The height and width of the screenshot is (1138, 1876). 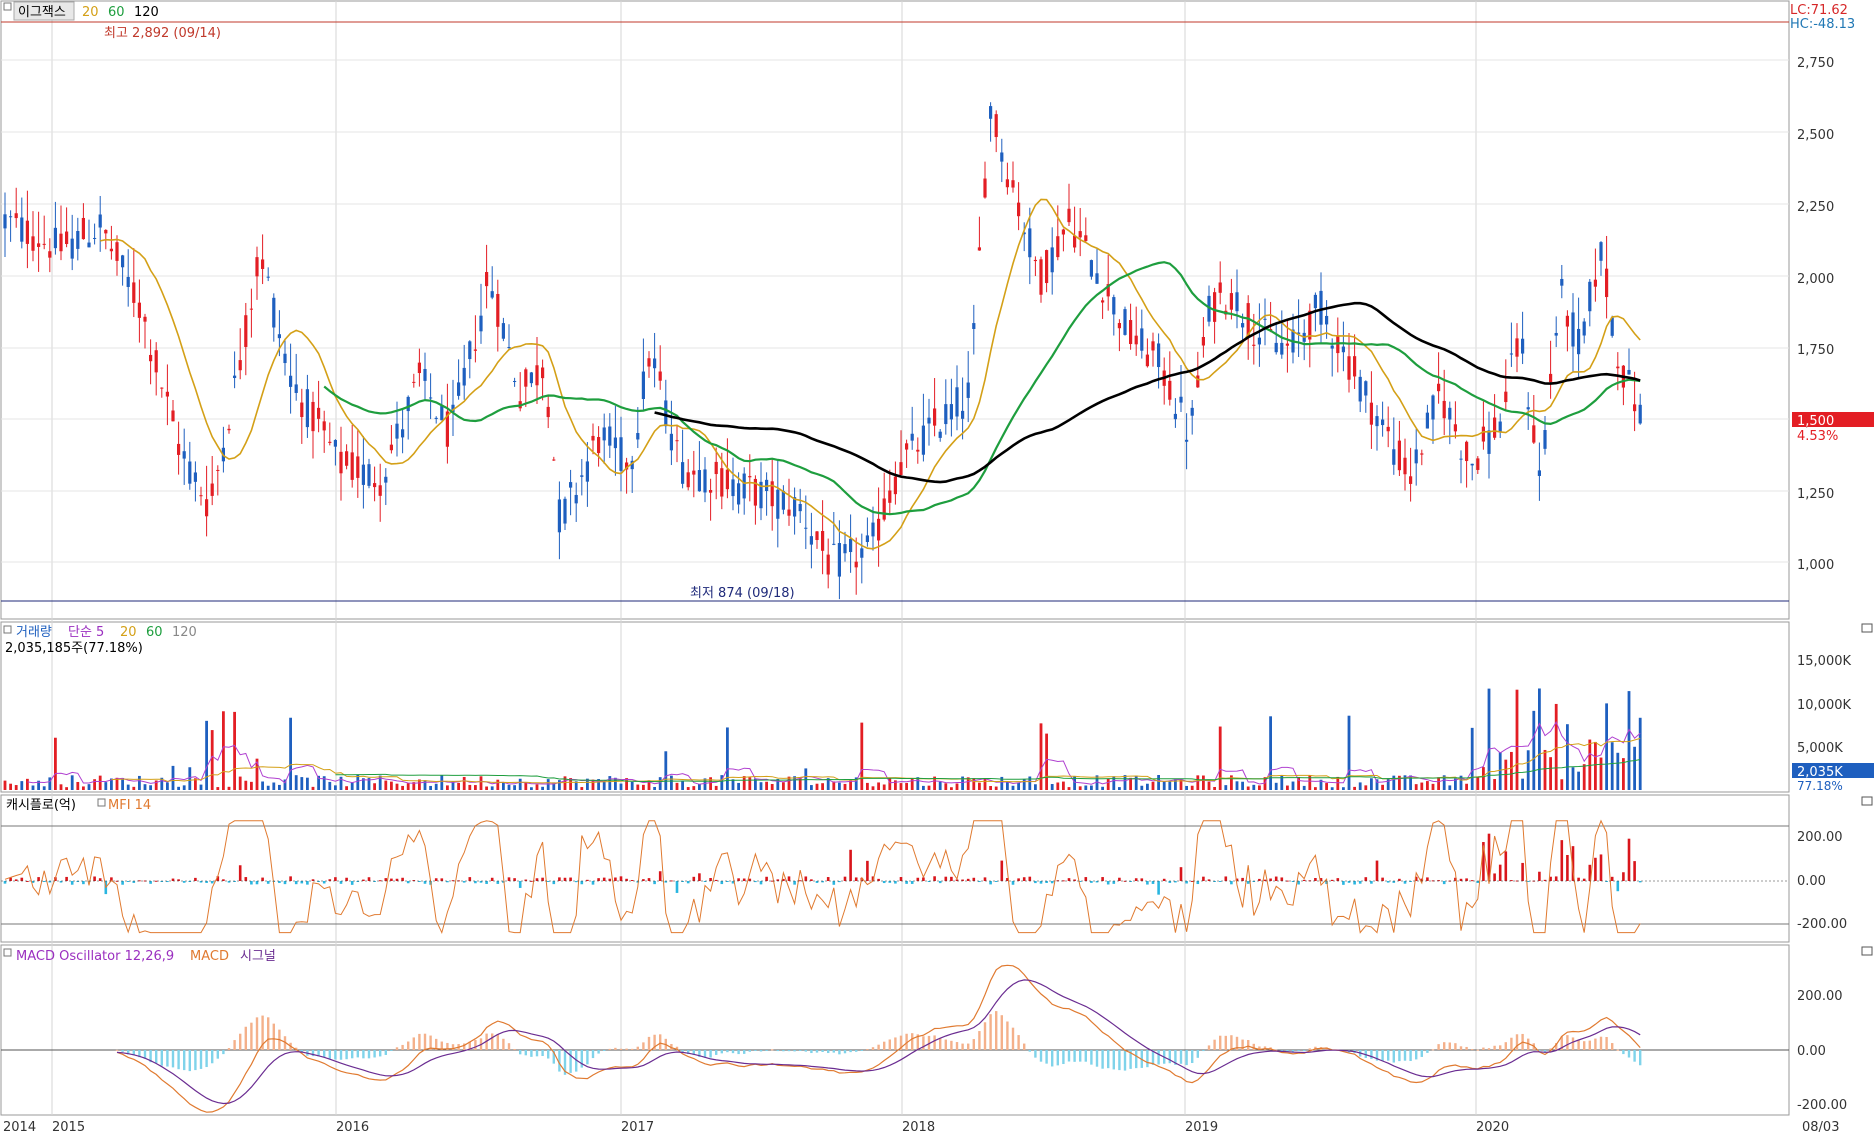 I want to click on volume-y-axis: 15,000K 10,000K 5,000K, so click(x=1824, y=705).